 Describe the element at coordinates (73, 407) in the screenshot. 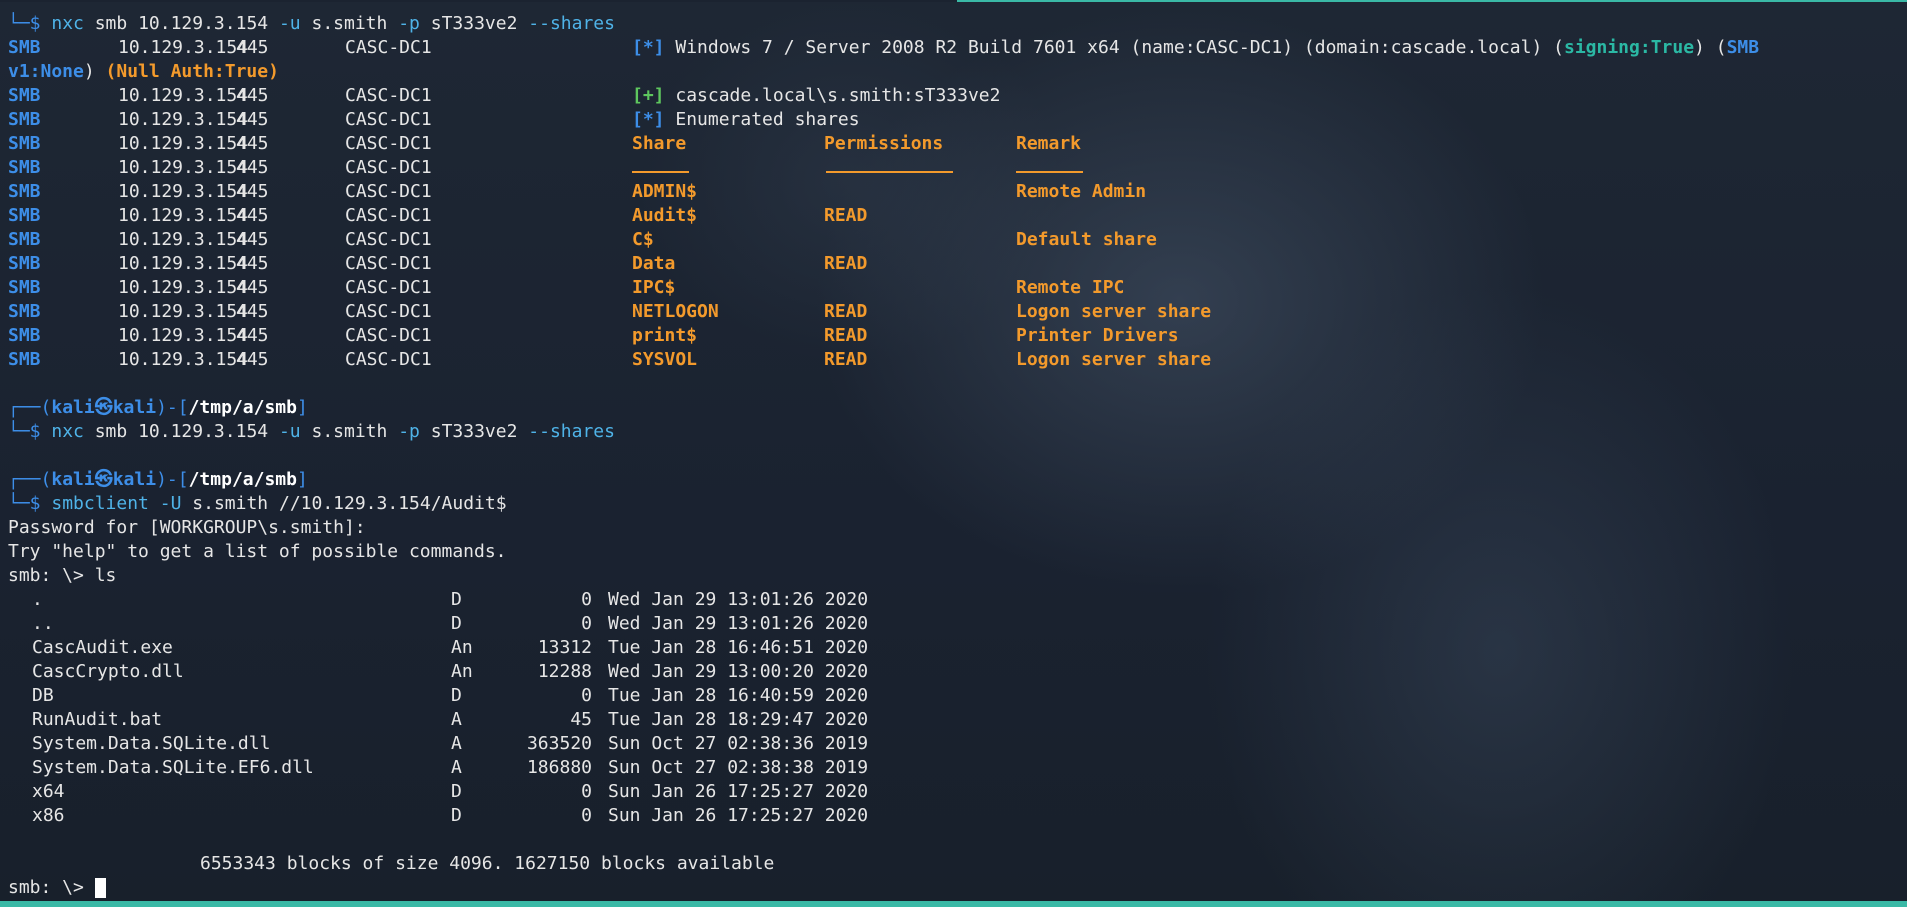

I see `prompt-user: kali` at that location.